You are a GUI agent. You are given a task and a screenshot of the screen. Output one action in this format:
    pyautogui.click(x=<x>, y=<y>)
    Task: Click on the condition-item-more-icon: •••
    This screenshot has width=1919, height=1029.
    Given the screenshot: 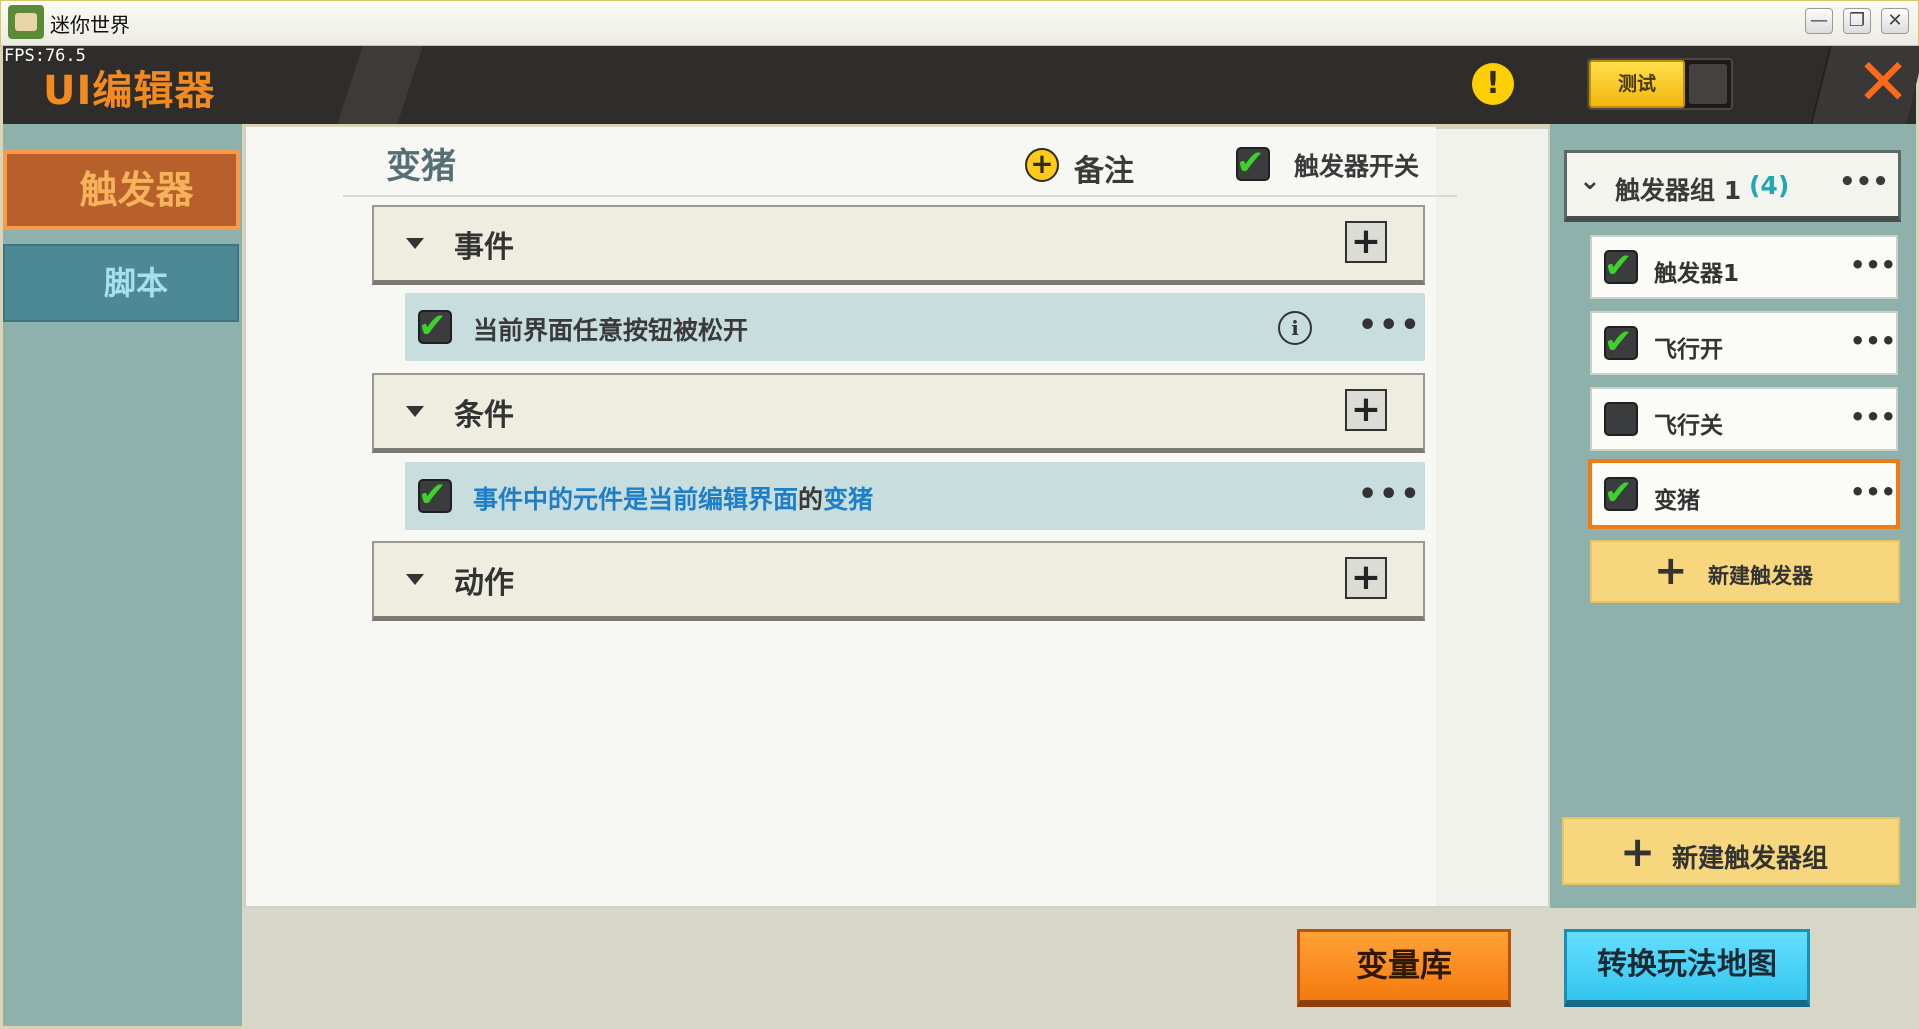 What is the action you would take?
    pyautogui.click(x=1390, y=494)
    